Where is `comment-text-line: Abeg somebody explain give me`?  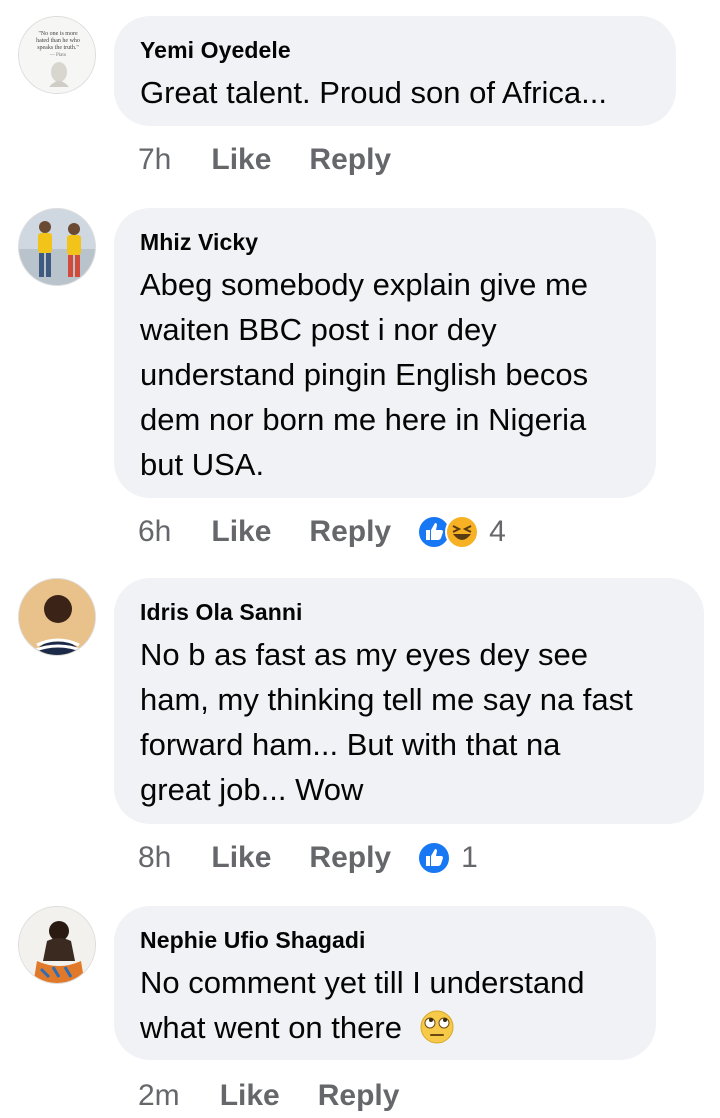 comment-text-line: Abeg somebody explain give me is located at coordinates (364, 284).